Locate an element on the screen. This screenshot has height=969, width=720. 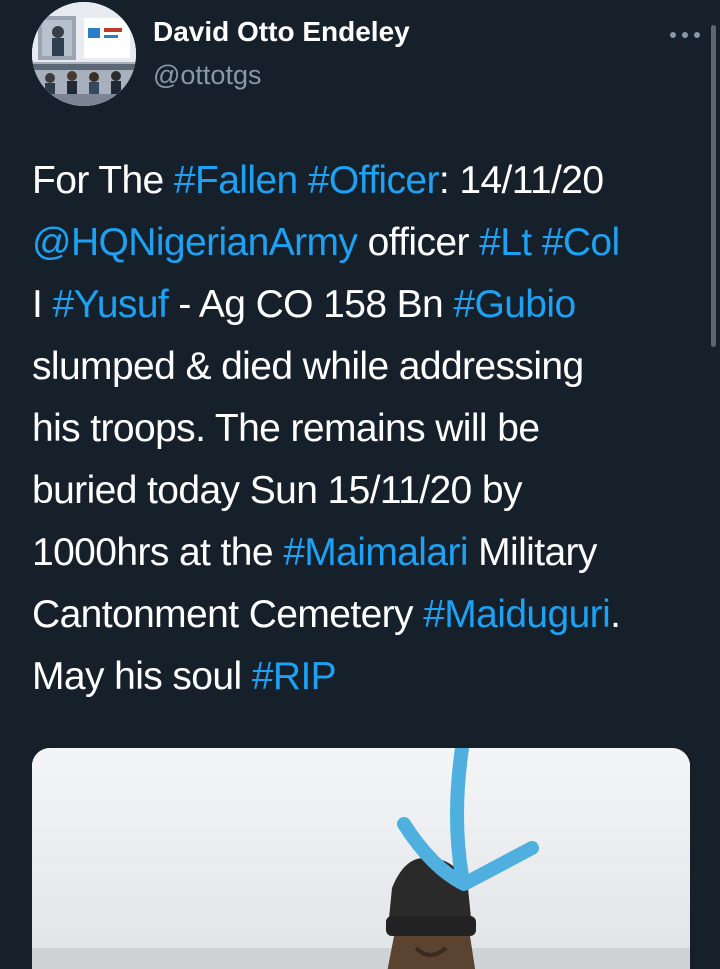
tweet-text-line: his troops. The remains will be is located at coordinates (367, 429).